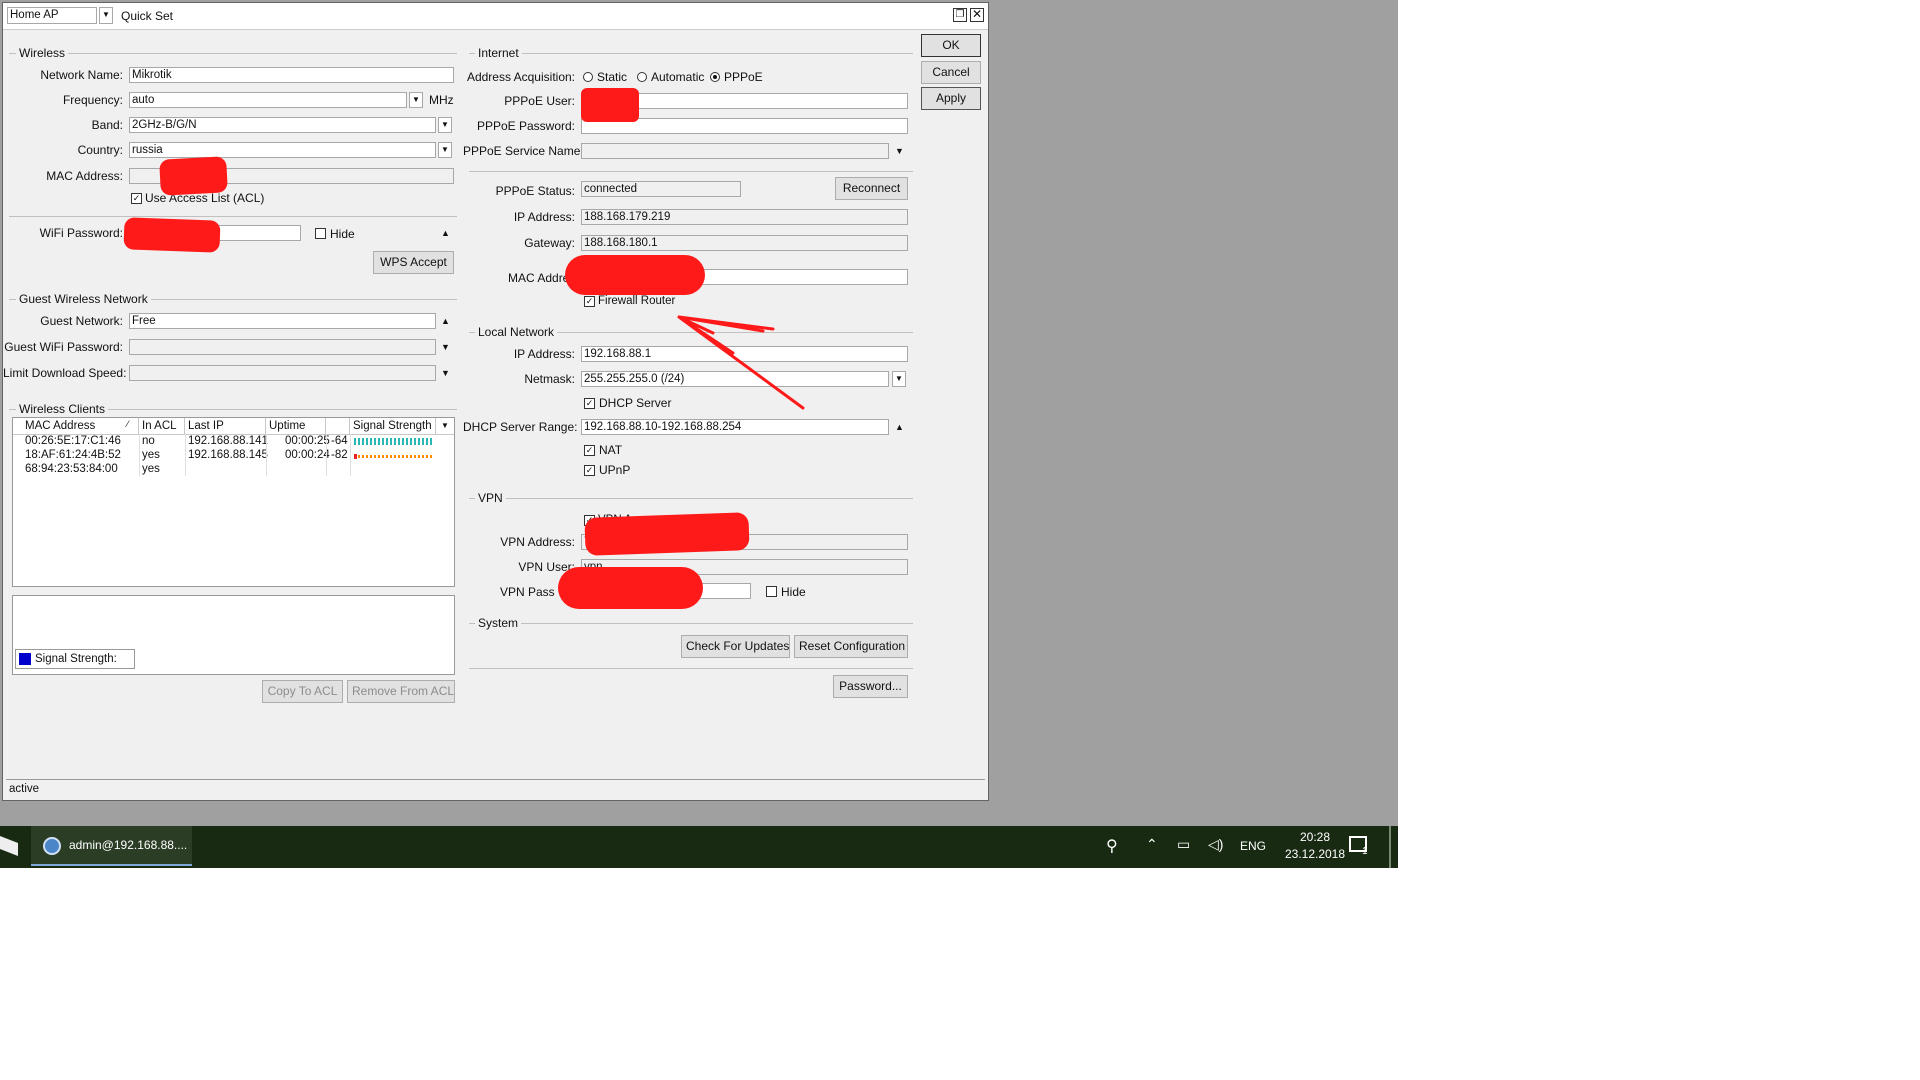 This screenshot has width=1920, height=1080. What do you see at coordinates (715, 77) in the screenshot?
I see `radio-pppoe` at bounding box center [715, 77].